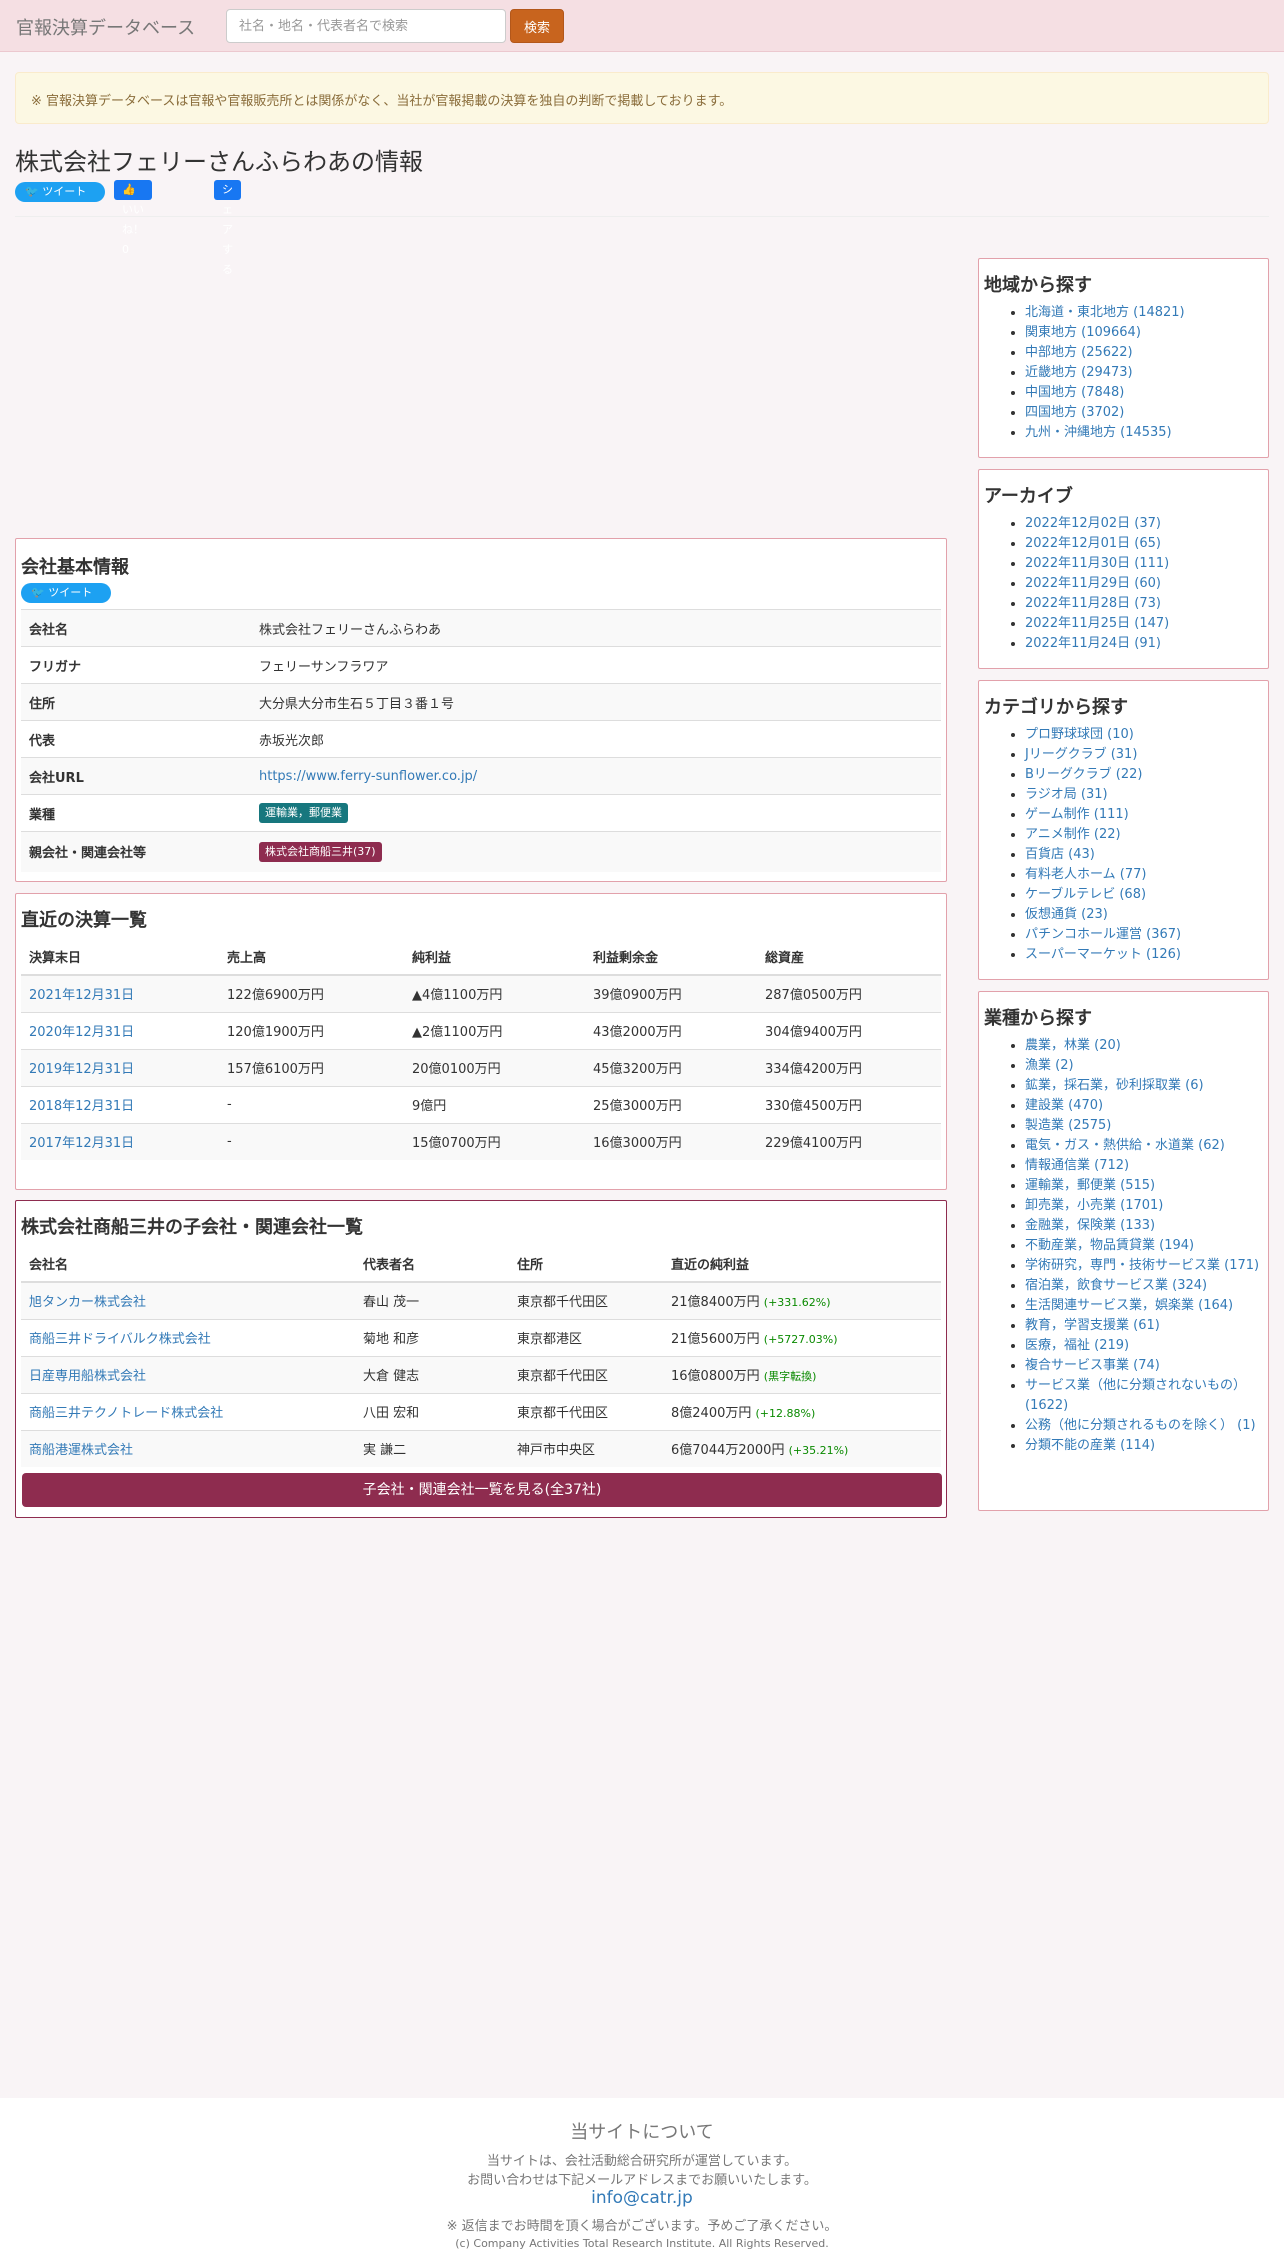 Image resolution: width=1284 pixels, height=2263 pixels. I want to click on sidebar-industry-link: 情報通信業 (712), so click(1077, 1165).